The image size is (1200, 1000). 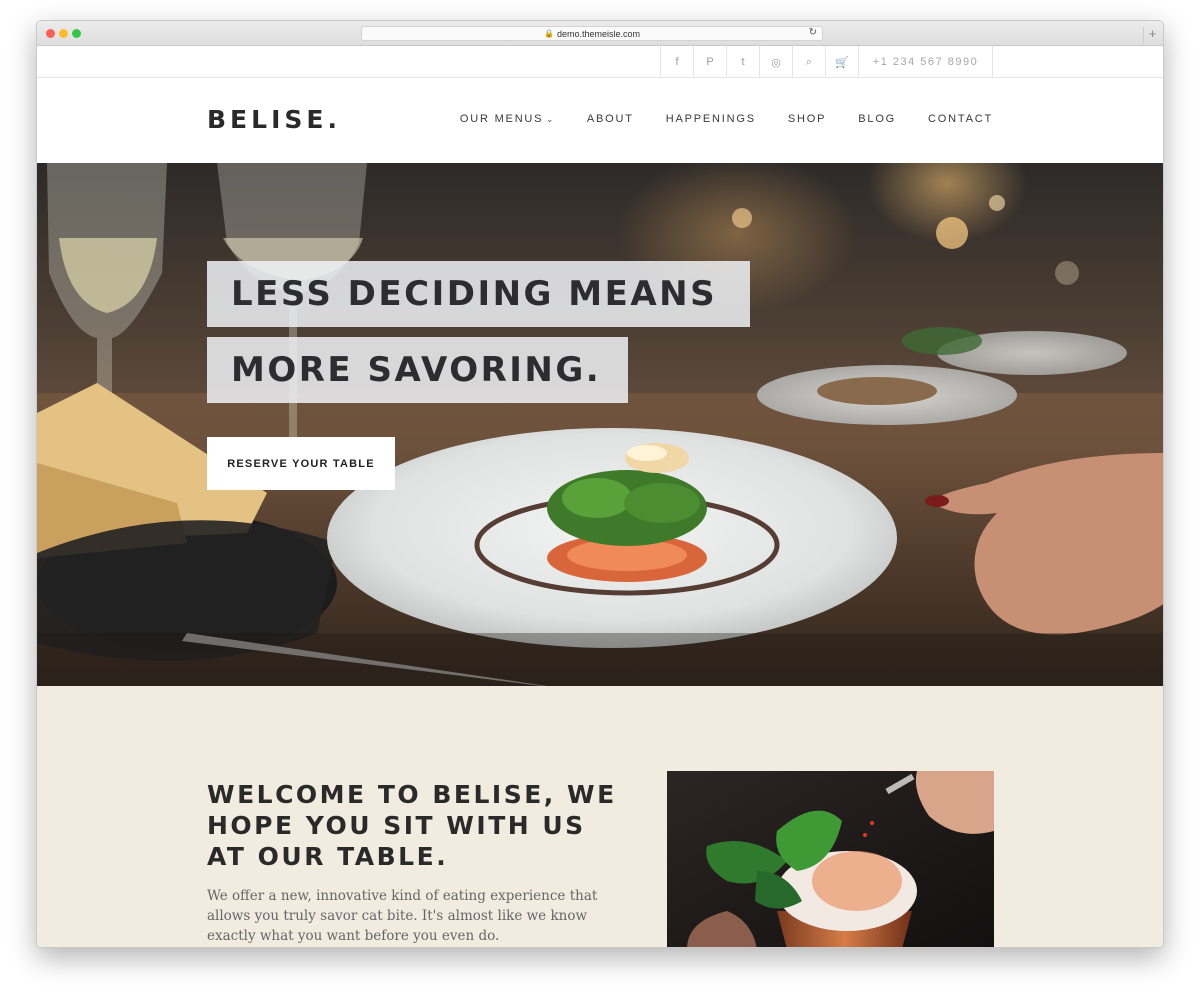 I want to click on pinterest-icon: P, so click(x=709, y=62).